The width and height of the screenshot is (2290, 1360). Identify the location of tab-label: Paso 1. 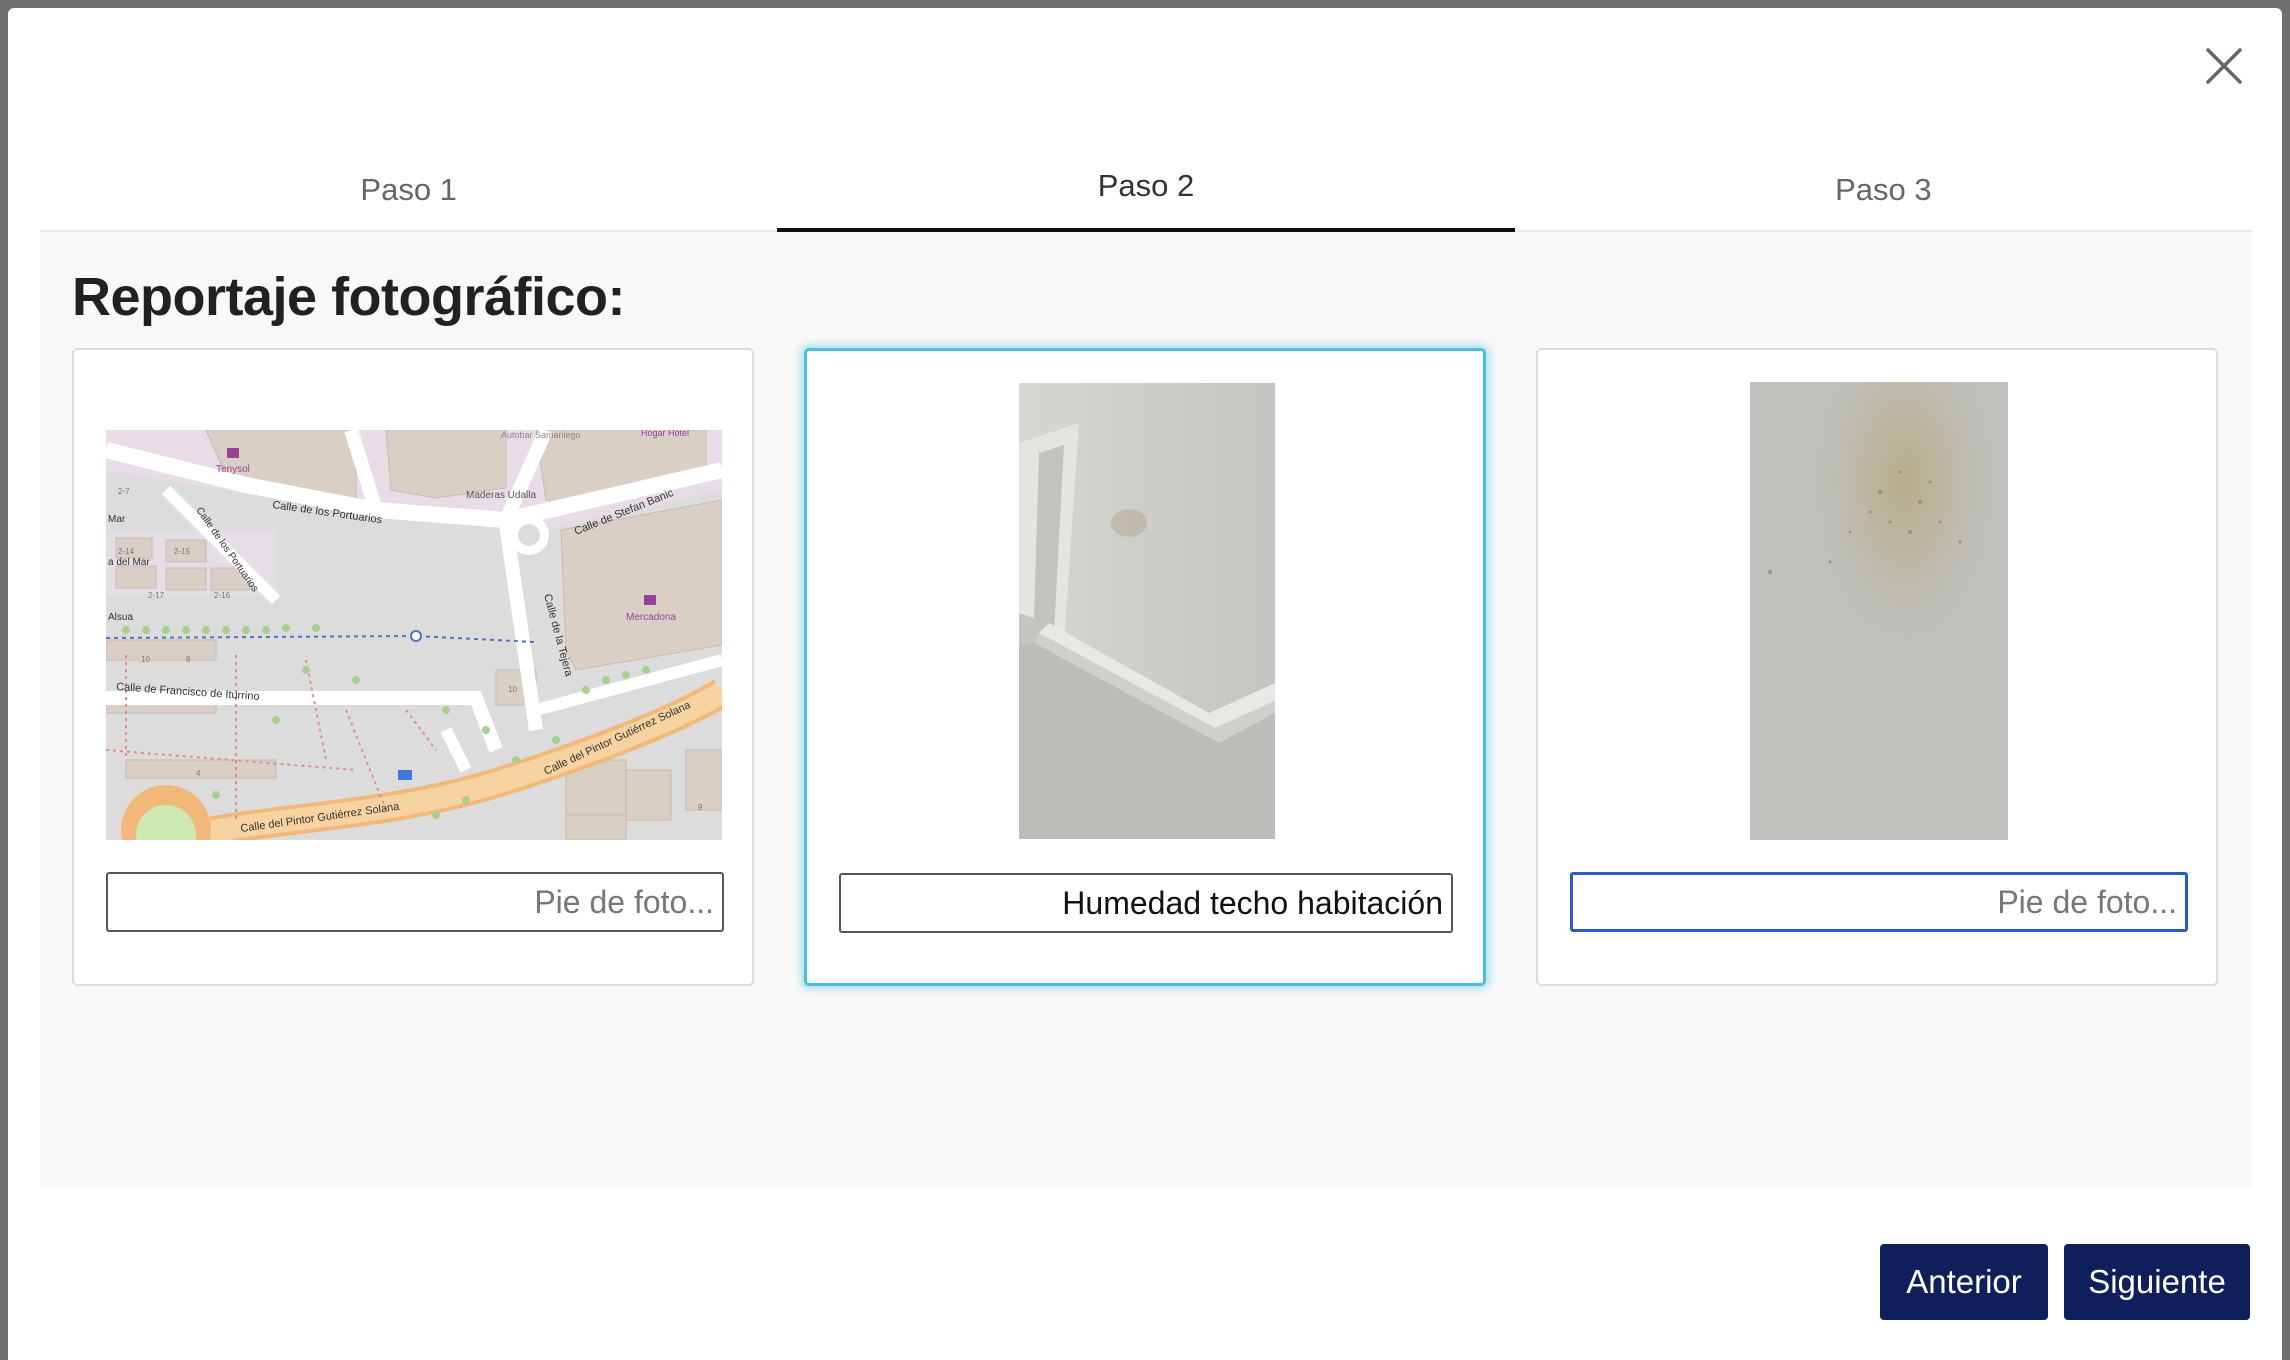
(408, 189).